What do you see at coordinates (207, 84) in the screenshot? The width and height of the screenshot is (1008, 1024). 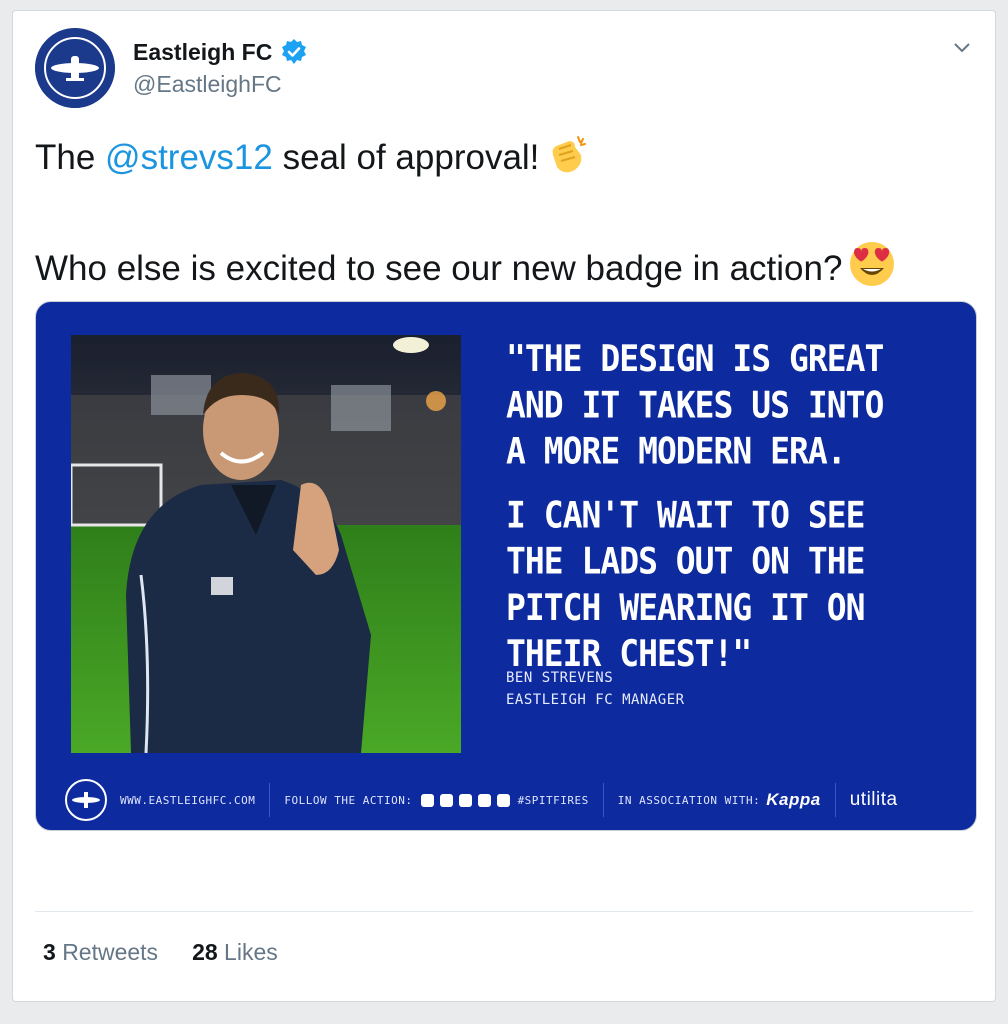 I see `author-handle: @EastleighFC` at bounding box center [207, 84].